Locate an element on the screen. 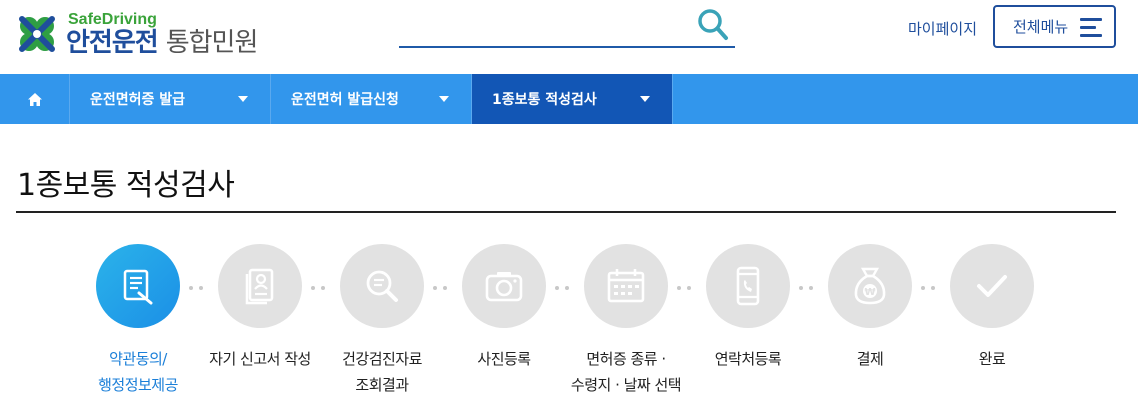 This screenshot has width=1138, height=406. step-label: 결제 is located at coordinates (870, 359).